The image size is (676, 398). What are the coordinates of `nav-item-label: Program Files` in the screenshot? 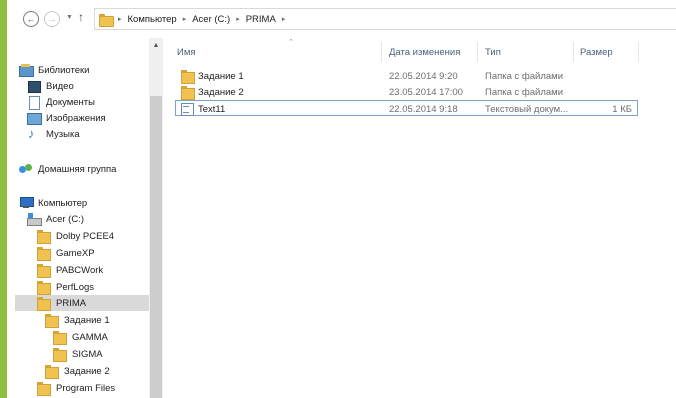 It's located at (86, 388).